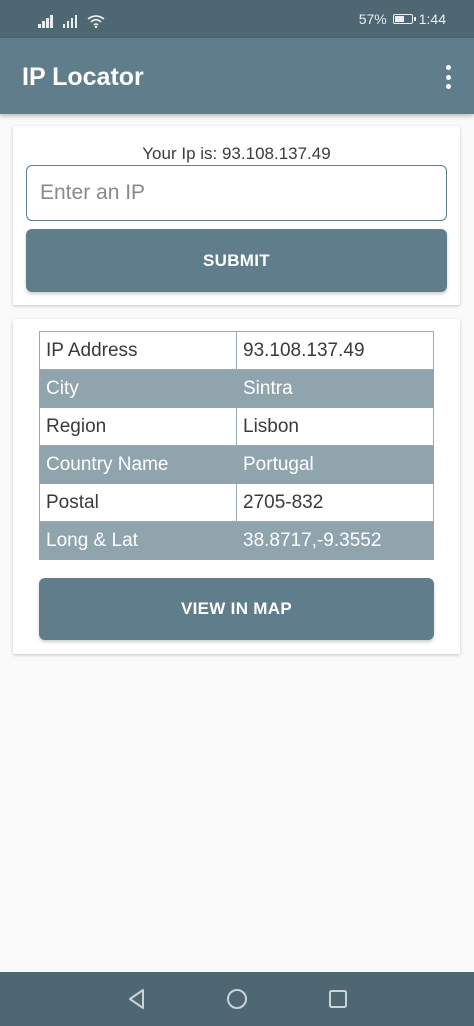 This screenshot has height=1026, width=474. I want to click on status-bar: 57% 1:44, so click(237, 19).